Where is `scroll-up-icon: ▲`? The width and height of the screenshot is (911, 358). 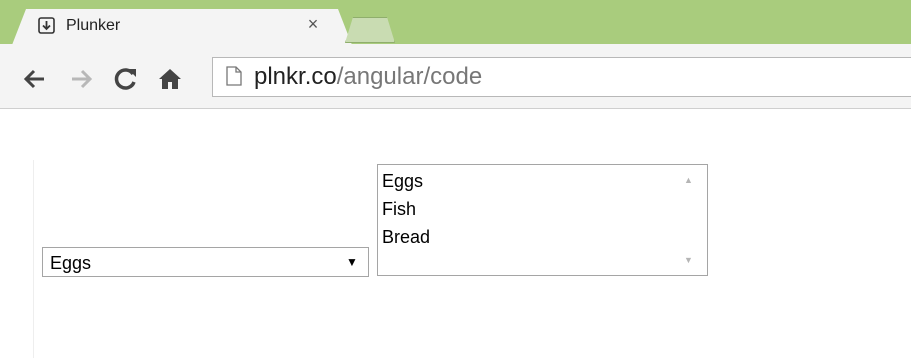 scroll-up-icon: ▲ is located at coordinates (688, 180).